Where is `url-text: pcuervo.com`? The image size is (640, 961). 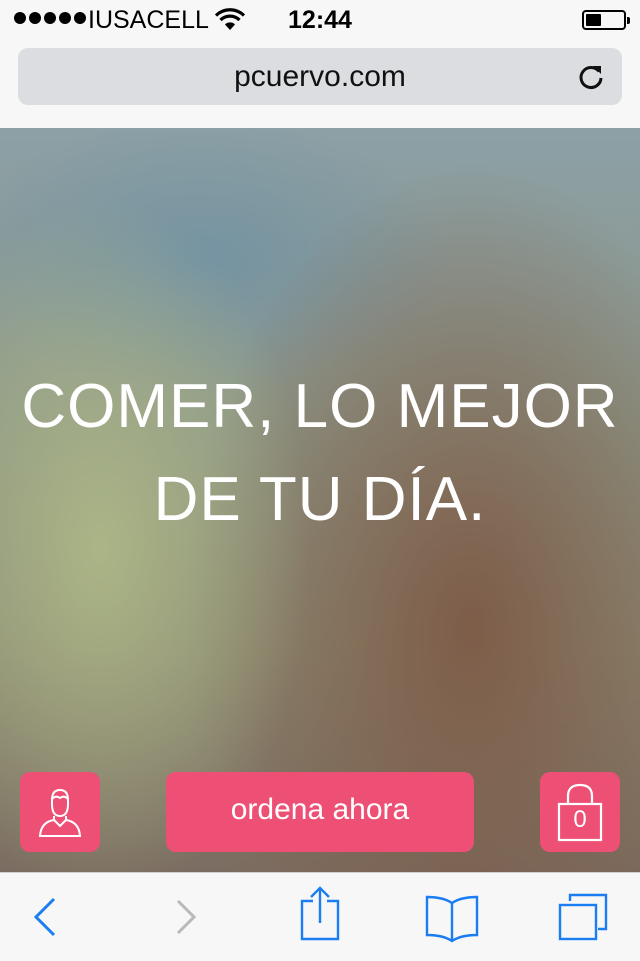 url-text: pcuervo.com is located at coordinates (320, 77).